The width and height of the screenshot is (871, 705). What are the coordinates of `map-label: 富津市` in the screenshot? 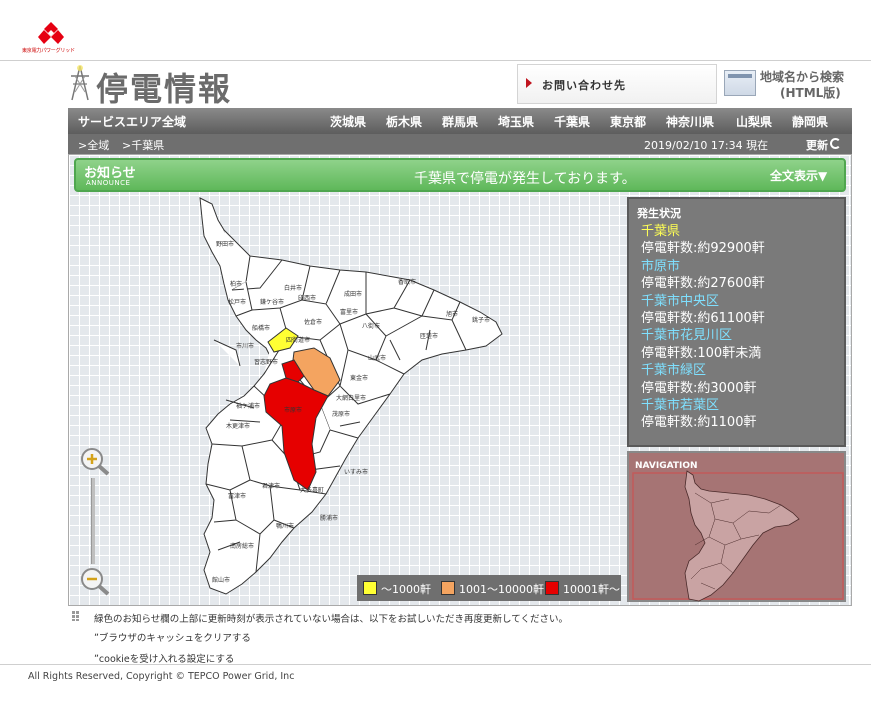 It's located at (237, 496).